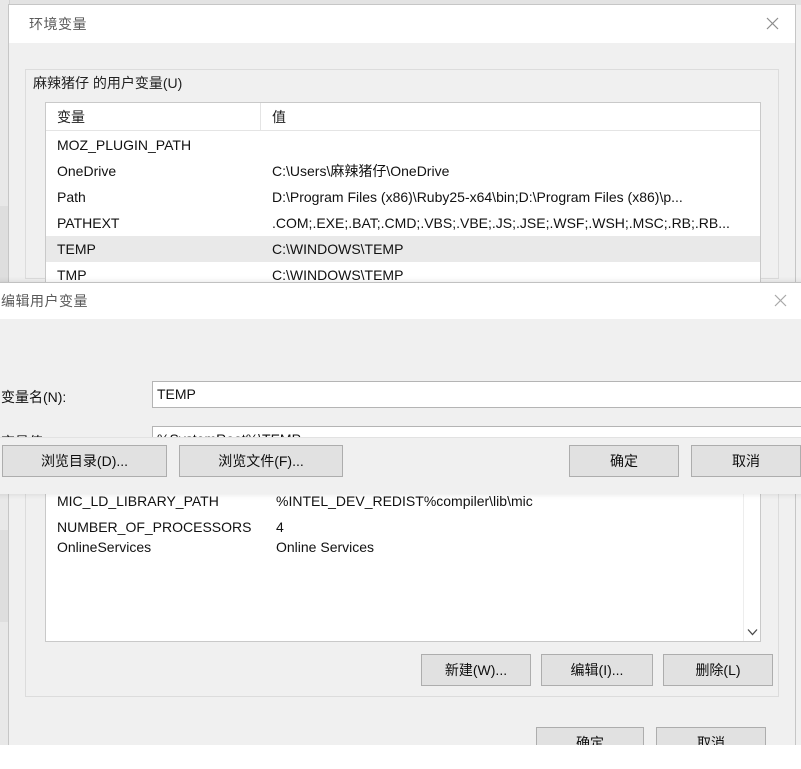 Image resolution: width=801 pixels, height=769 pixels. I want to click on cell-variable: OnlineServices, so click(104, 546).